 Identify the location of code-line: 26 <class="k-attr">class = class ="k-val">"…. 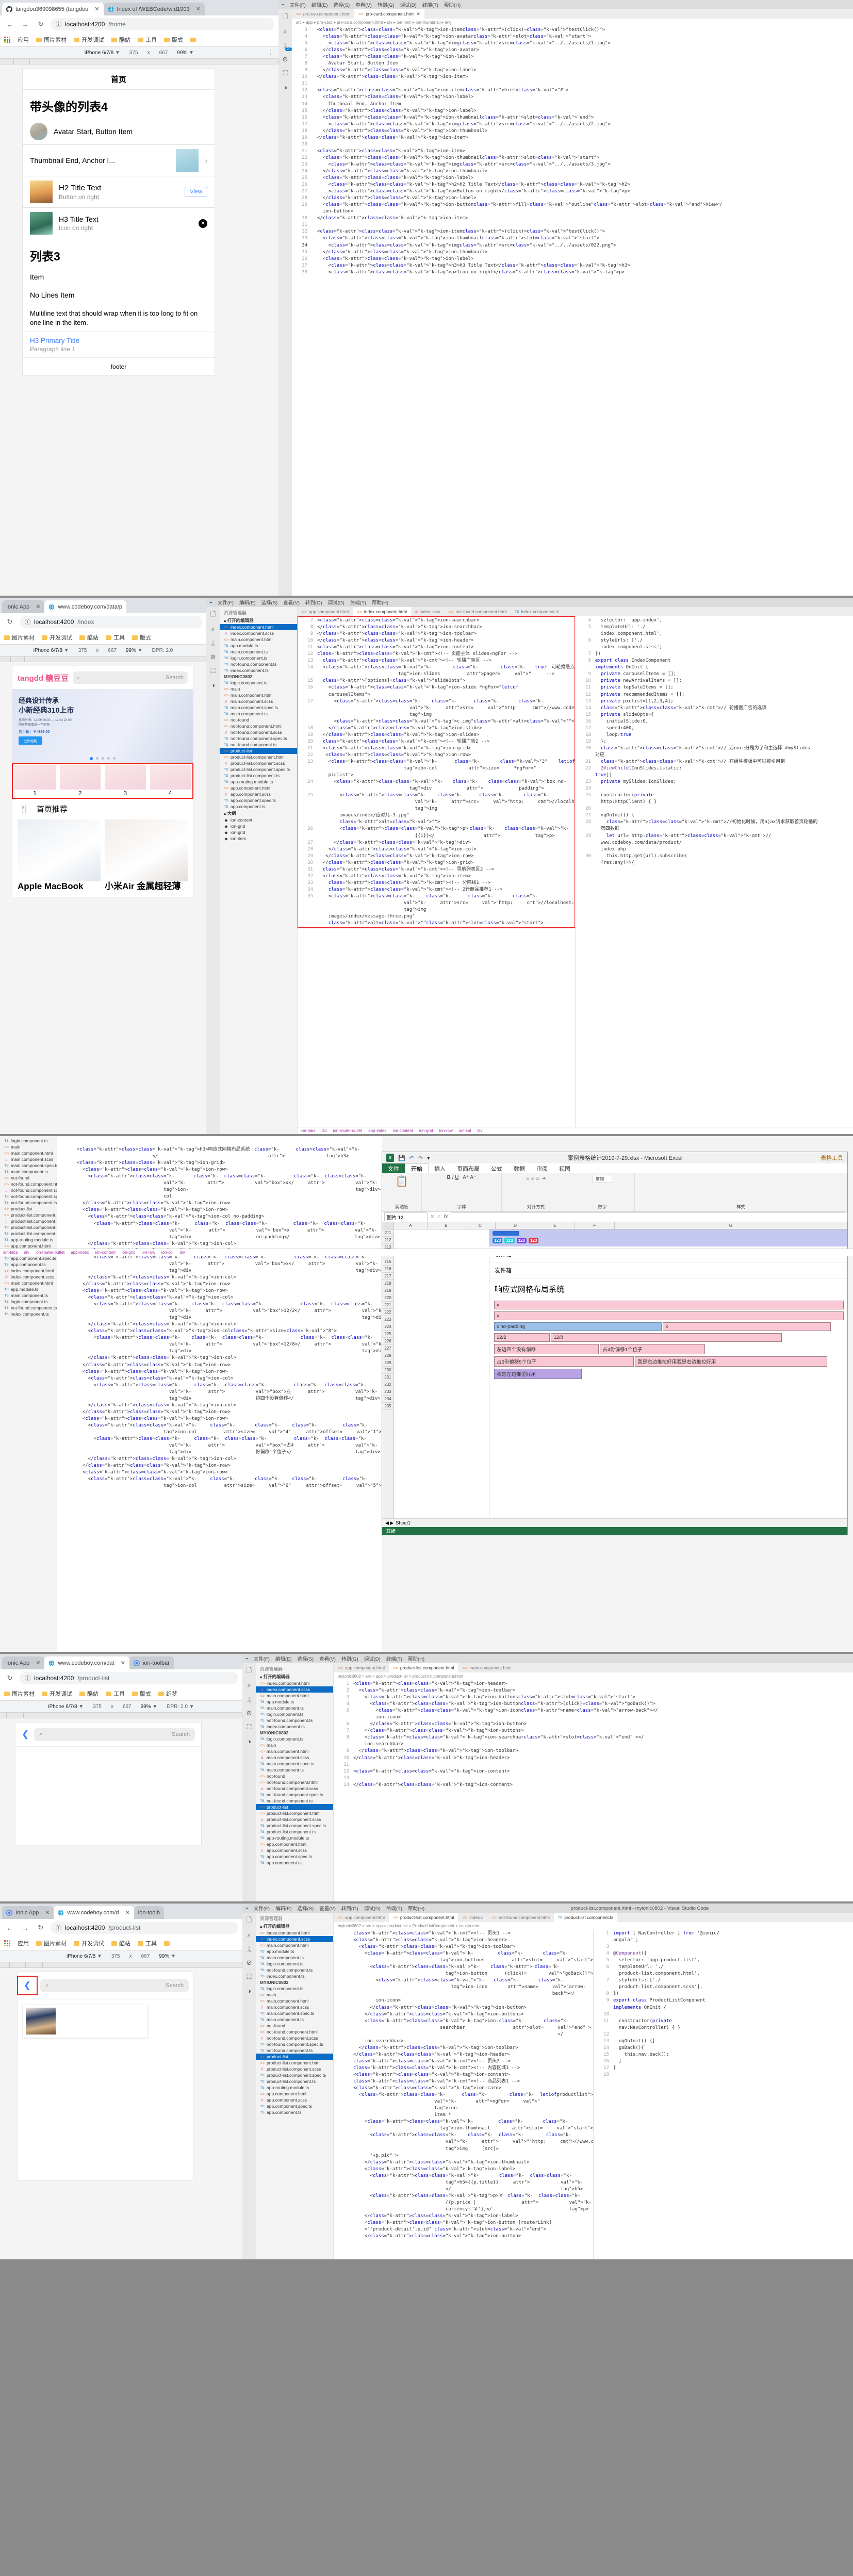
(572, 185).